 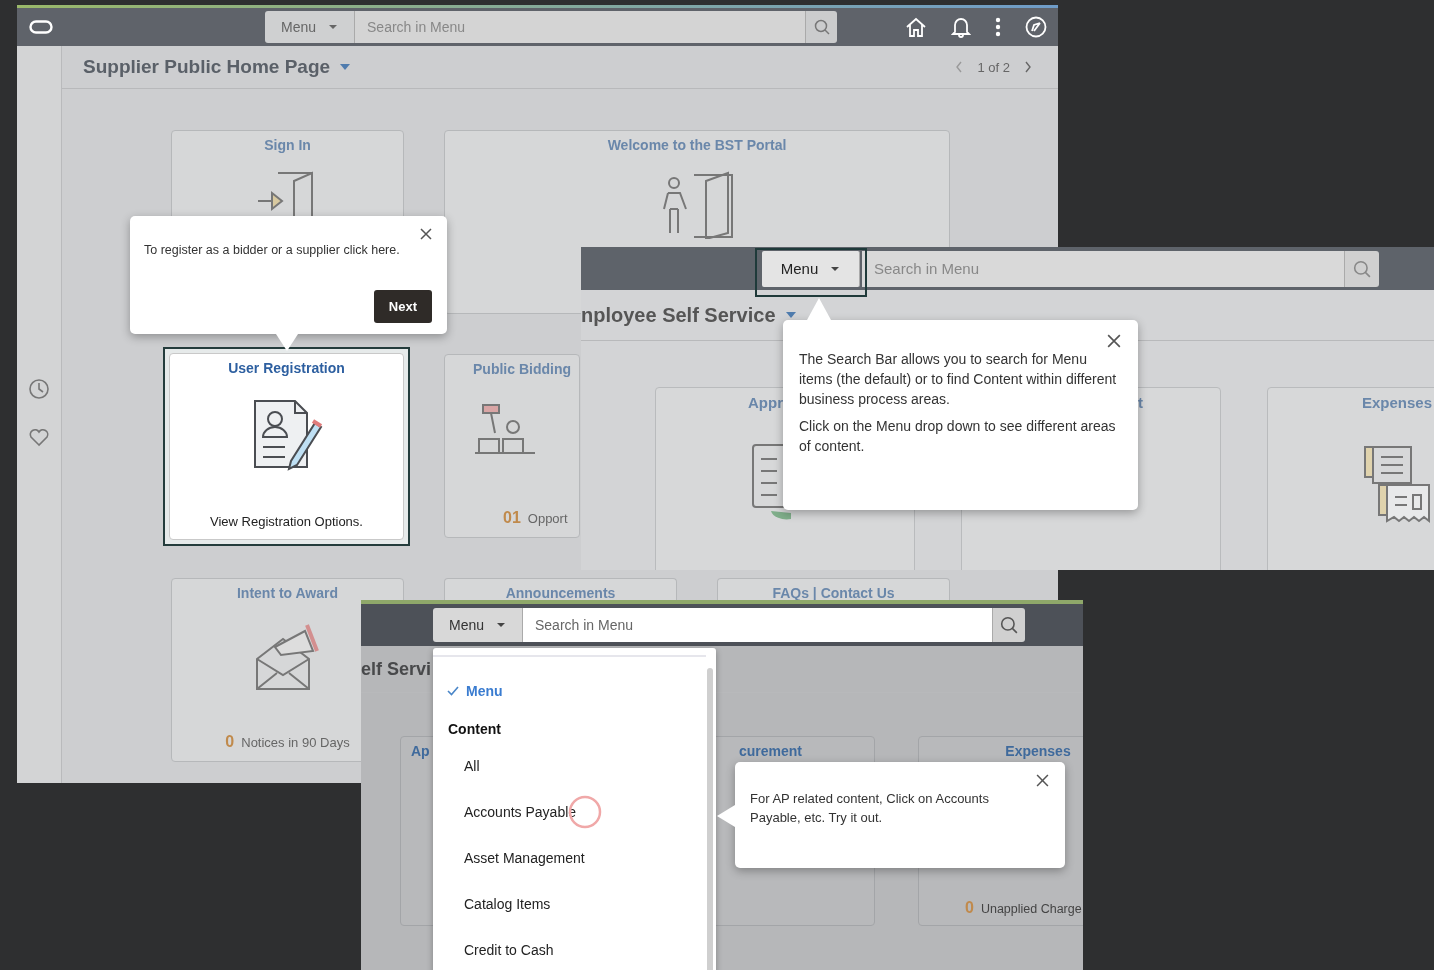 What do you see at coordinates (287, 145) in the screenshot?
I see `tile-title: Sign In` at bounding box center [287, 145].